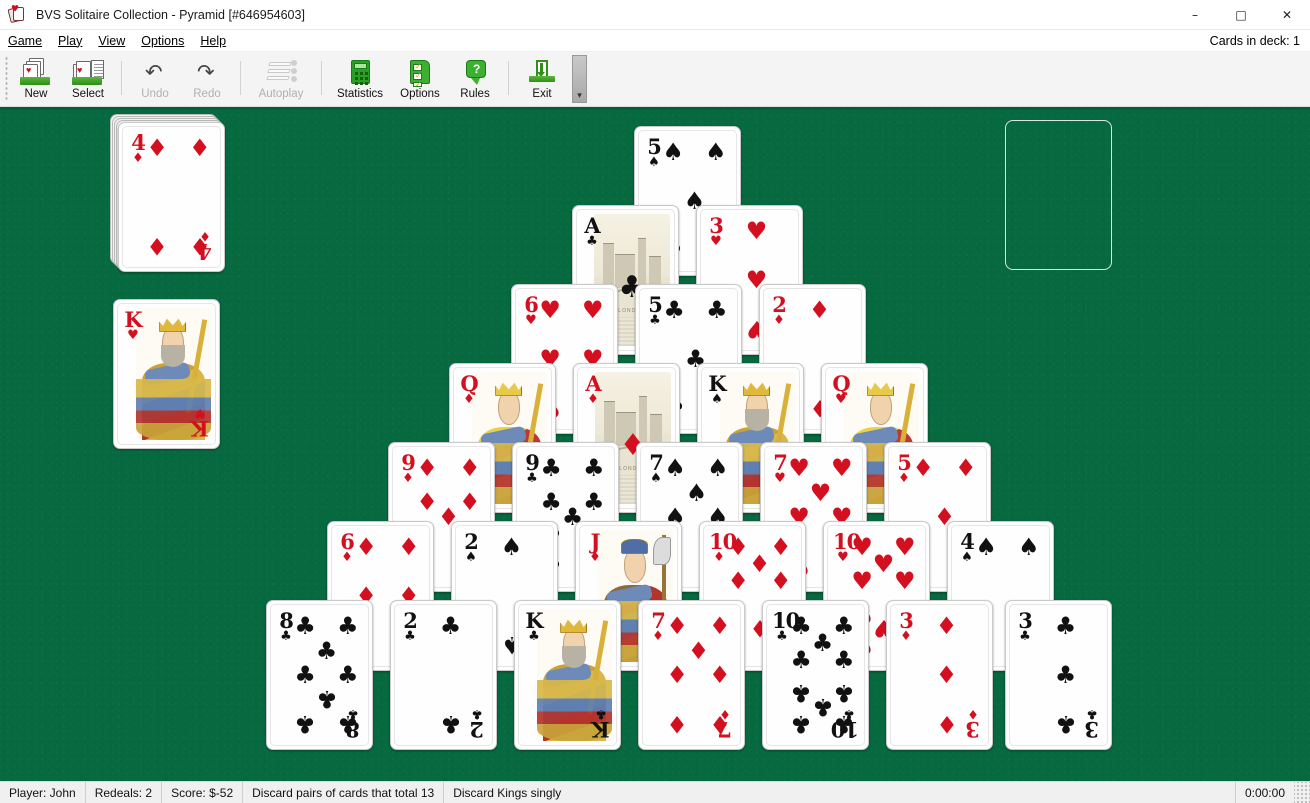  Describe the element at coordinates (70, 41) in the screenshot. I see `menu-item-play: Play` at that location.